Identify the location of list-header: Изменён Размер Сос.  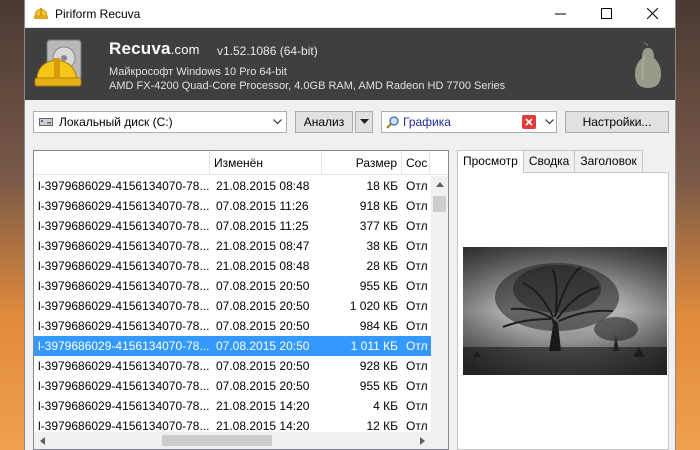
(241, 163).